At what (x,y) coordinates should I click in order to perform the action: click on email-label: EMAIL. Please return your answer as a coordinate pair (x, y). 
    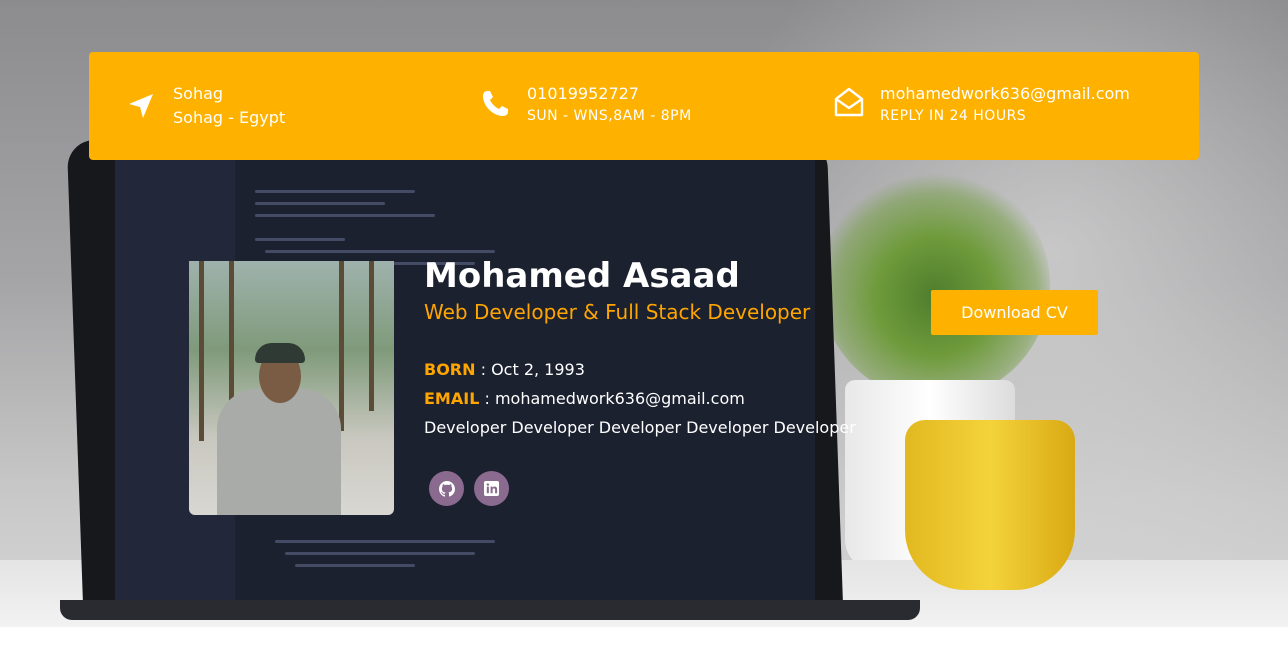
    Looking at the image, I should click on (452, 398).